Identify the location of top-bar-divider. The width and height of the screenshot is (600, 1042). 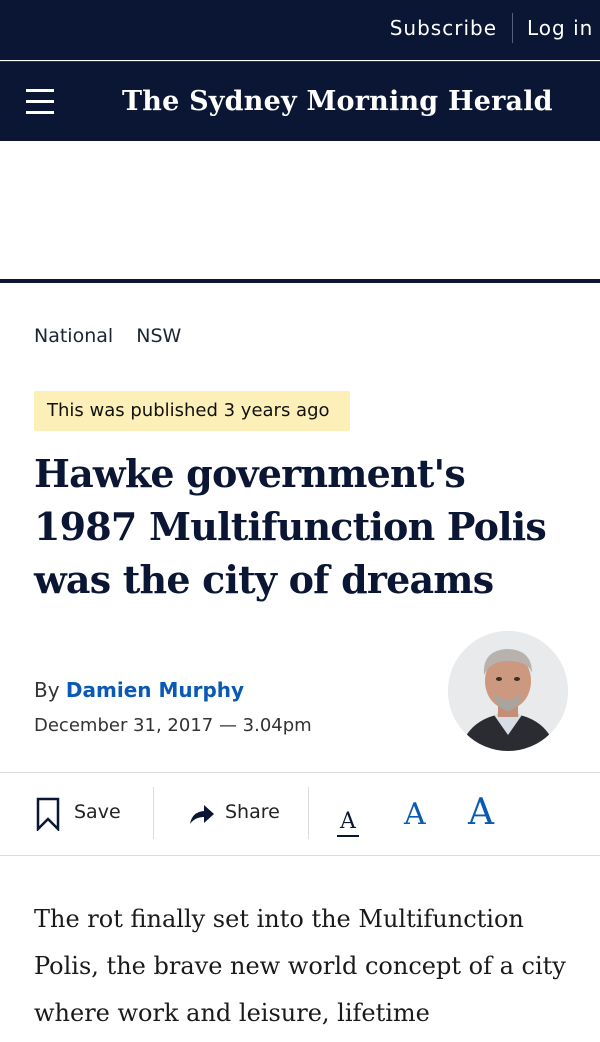
(512, 28).